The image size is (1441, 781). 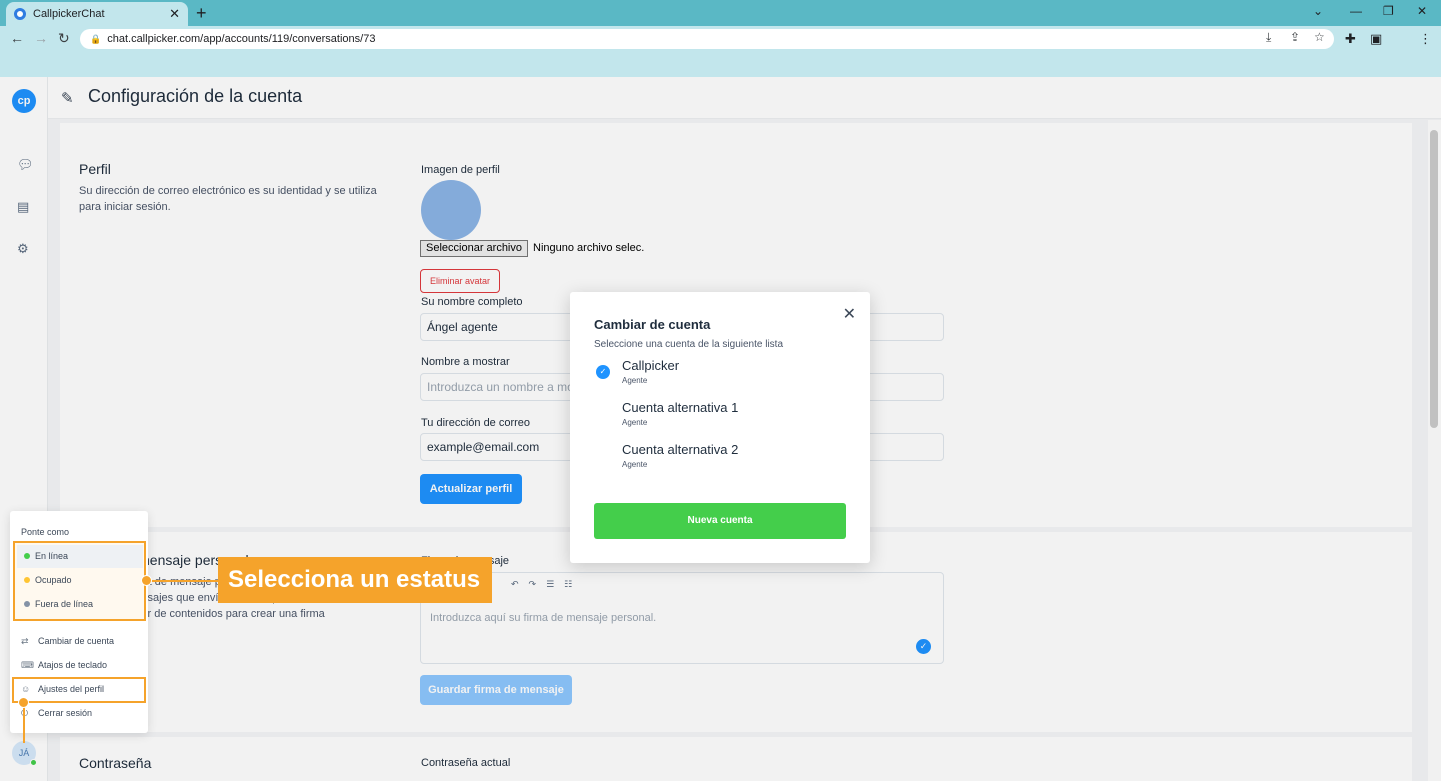 What do you see at coordinates (1350, 39) in the screenshot?
I see `extensions-icon: ✚` at bounding box center [1350, 39].